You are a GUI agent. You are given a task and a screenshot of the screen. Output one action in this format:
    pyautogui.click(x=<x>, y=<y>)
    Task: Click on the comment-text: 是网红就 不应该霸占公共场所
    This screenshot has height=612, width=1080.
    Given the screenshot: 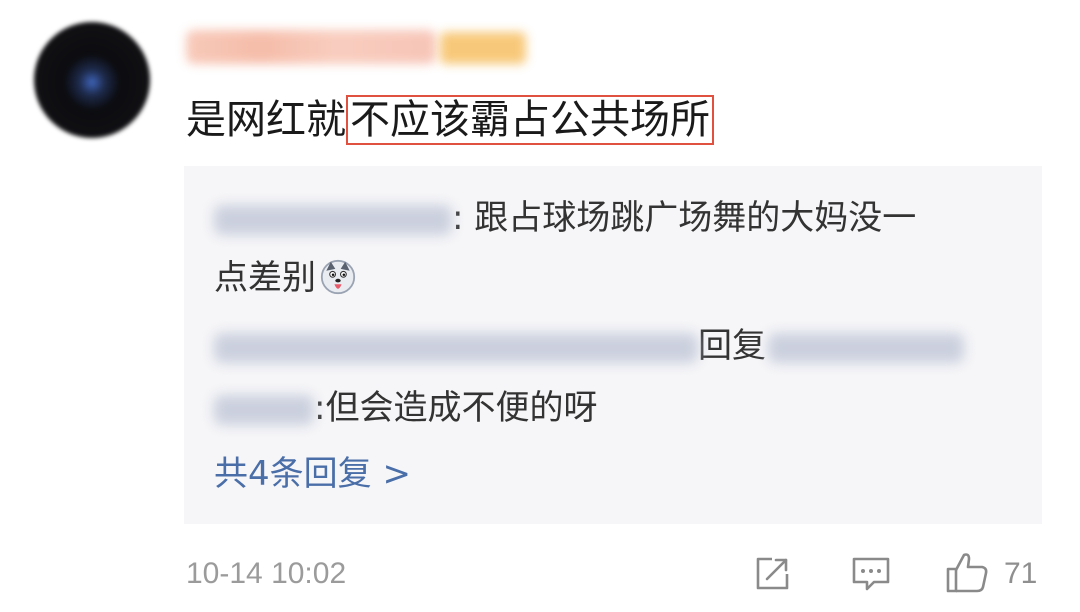 What is the action you would take?
    pyautogui.click(x=450, y=120)
    